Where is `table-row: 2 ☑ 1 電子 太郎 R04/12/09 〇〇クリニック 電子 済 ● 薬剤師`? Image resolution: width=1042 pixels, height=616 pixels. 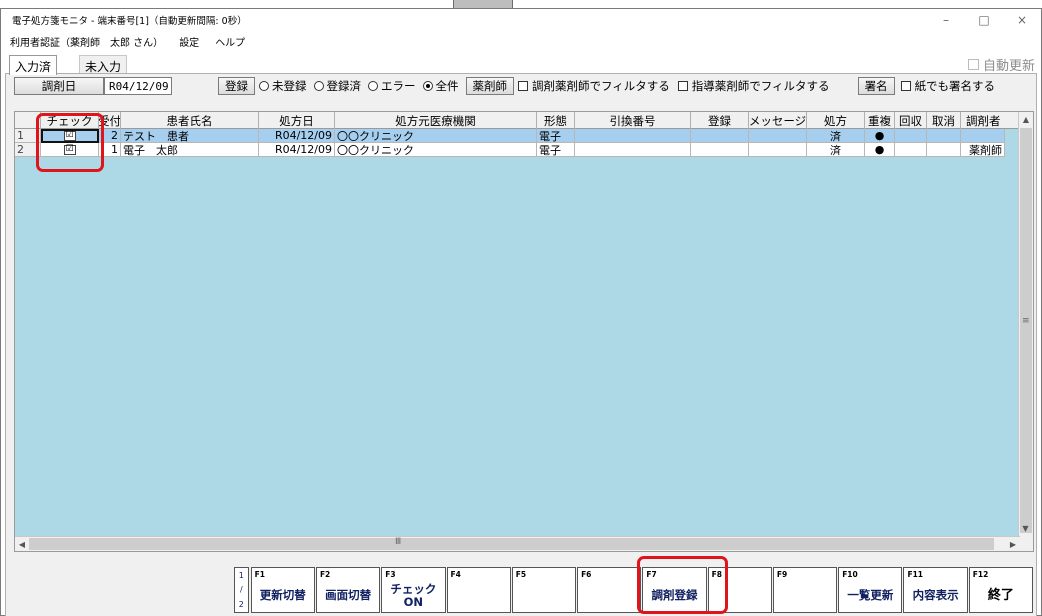 table-row: 2 ☑ 1 電子 太郎 R04/12/09 〇〇クリニック 電子 済 ● 薬剤師 is located at coordinates (517, 150).